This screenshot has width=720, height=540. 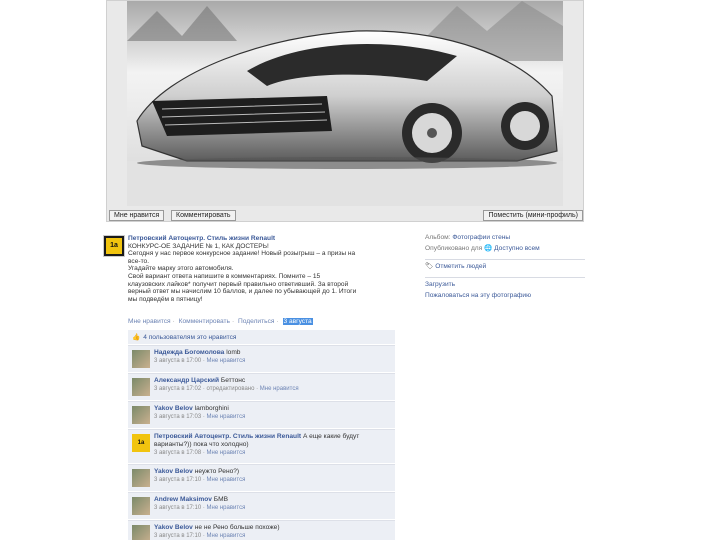 What do you see at coordinates (233, 380) in the screenshot?
I see `comment-text: Беттонс` at bounding box center [233, 380].